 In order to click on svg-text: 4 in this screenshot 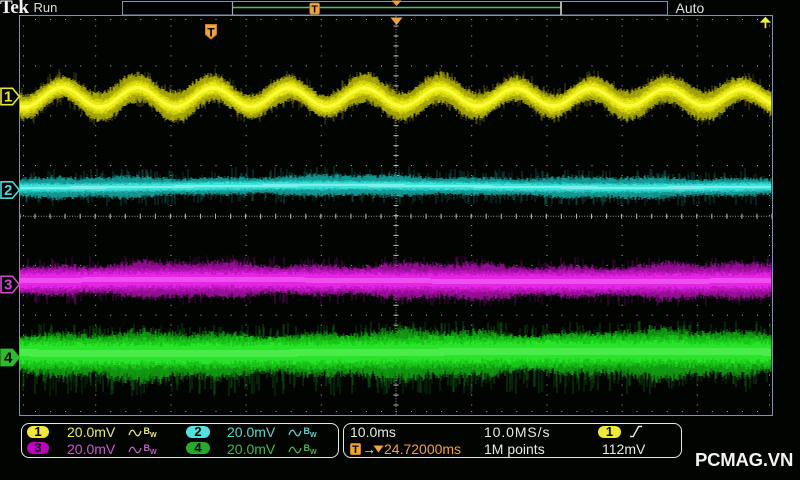, I will do `click(8, 358)`.